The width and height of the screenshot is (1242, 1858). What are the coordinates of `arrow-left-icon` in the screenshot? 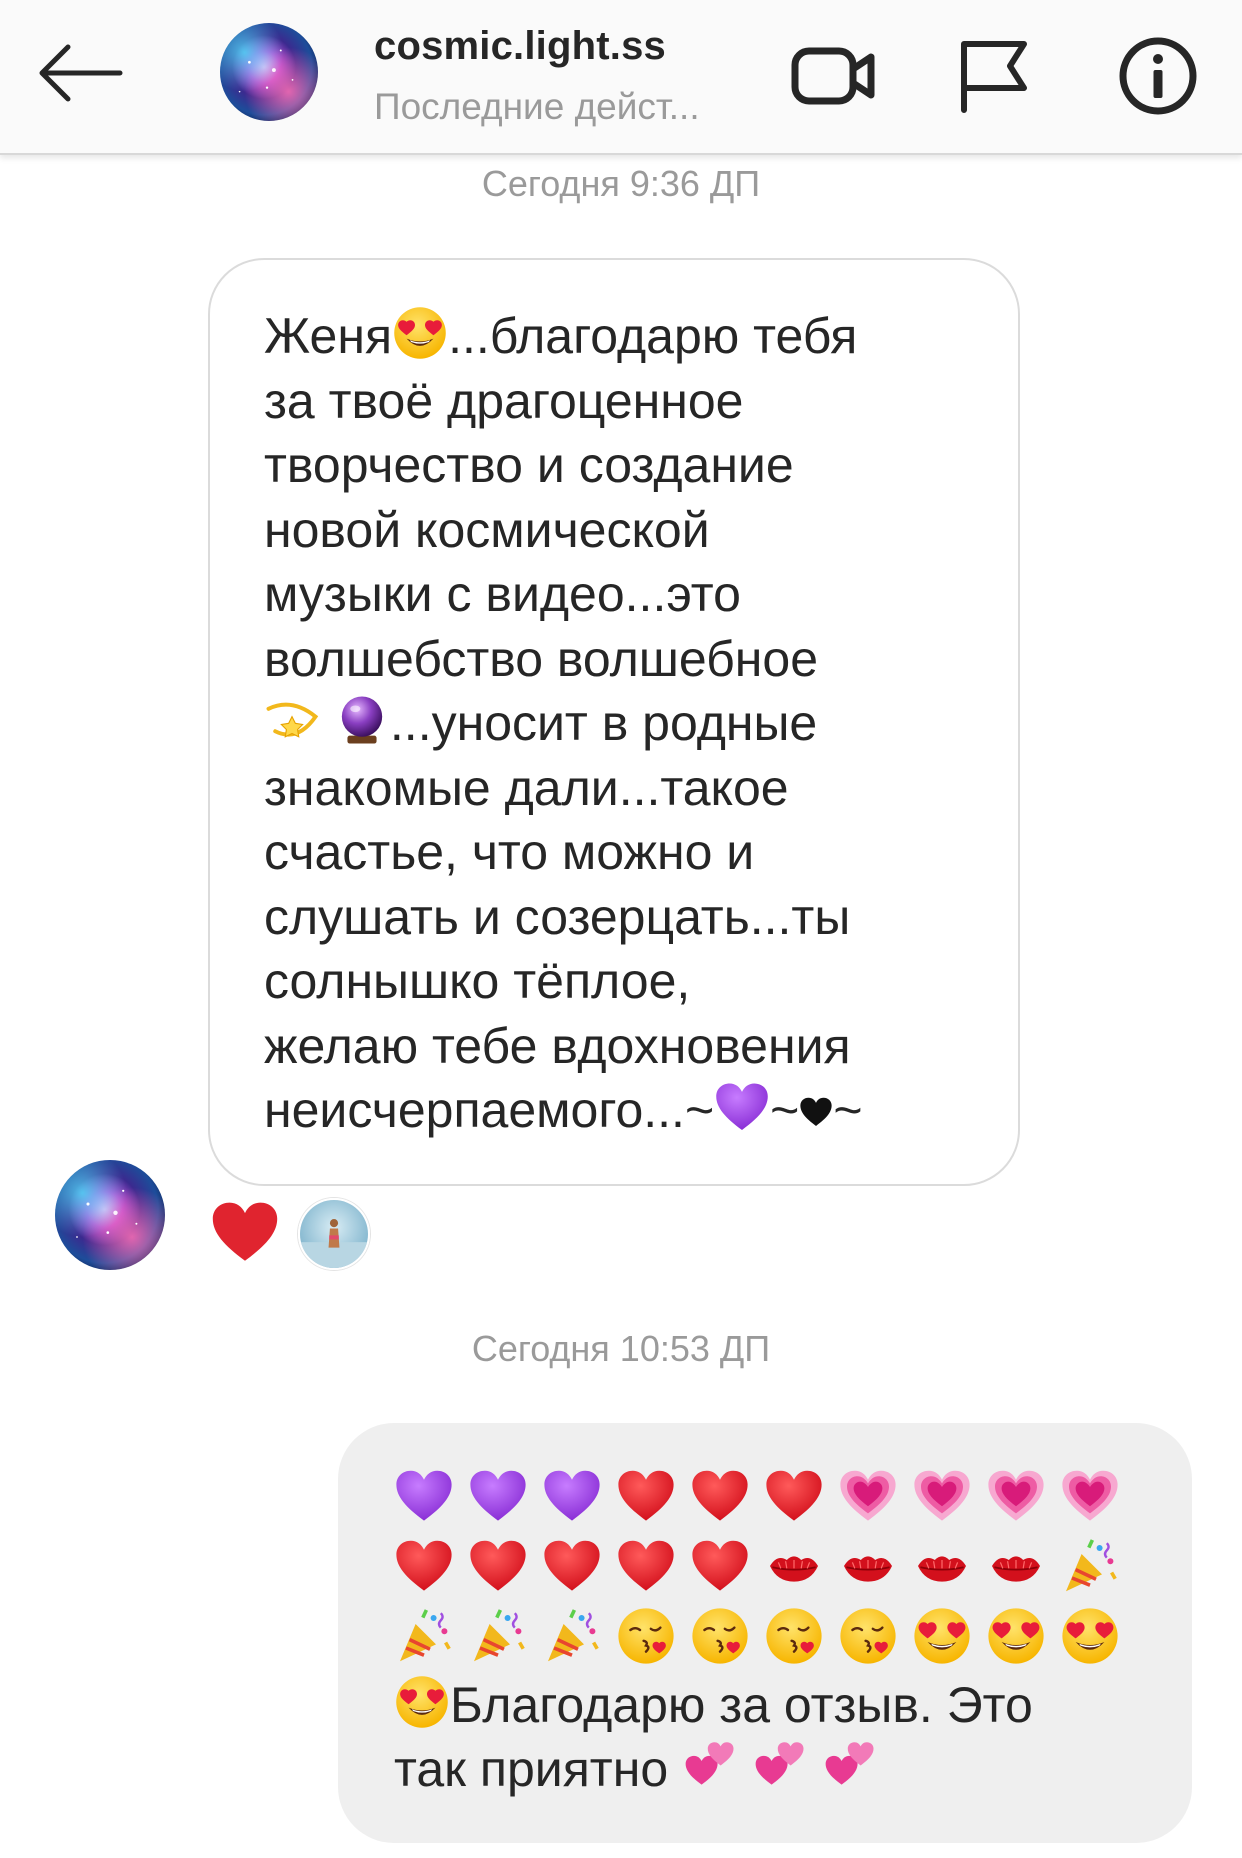 It's located at (81, 73).